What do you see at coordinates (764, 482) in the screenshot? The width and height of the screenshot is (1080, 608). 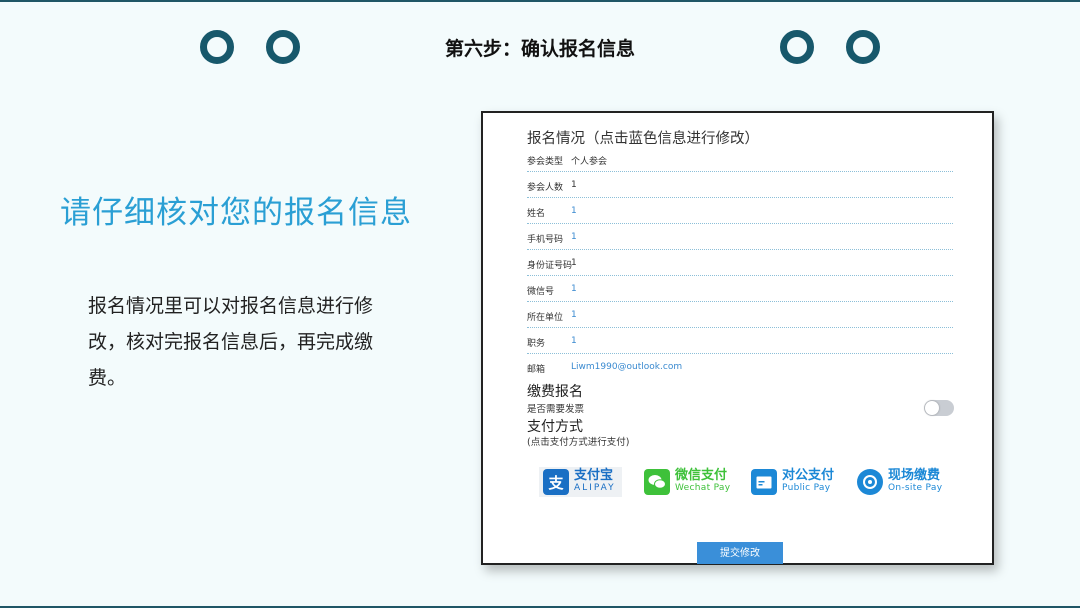 I see `card-icon` at bounding box center [764, 482].